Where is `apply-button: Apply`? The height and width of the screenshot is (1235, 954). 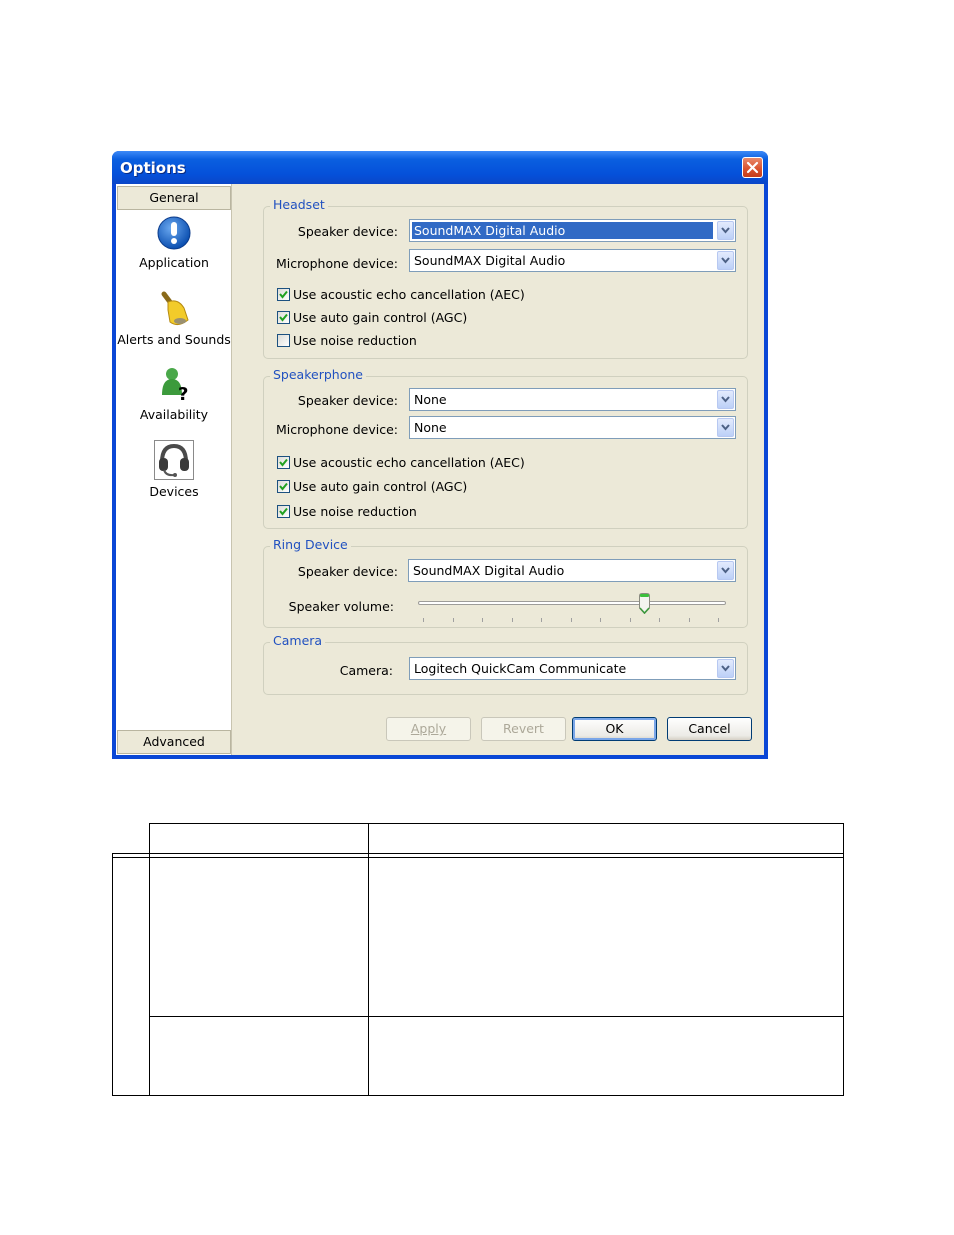 apply-button: Apply is located at coordinates (428, 729).